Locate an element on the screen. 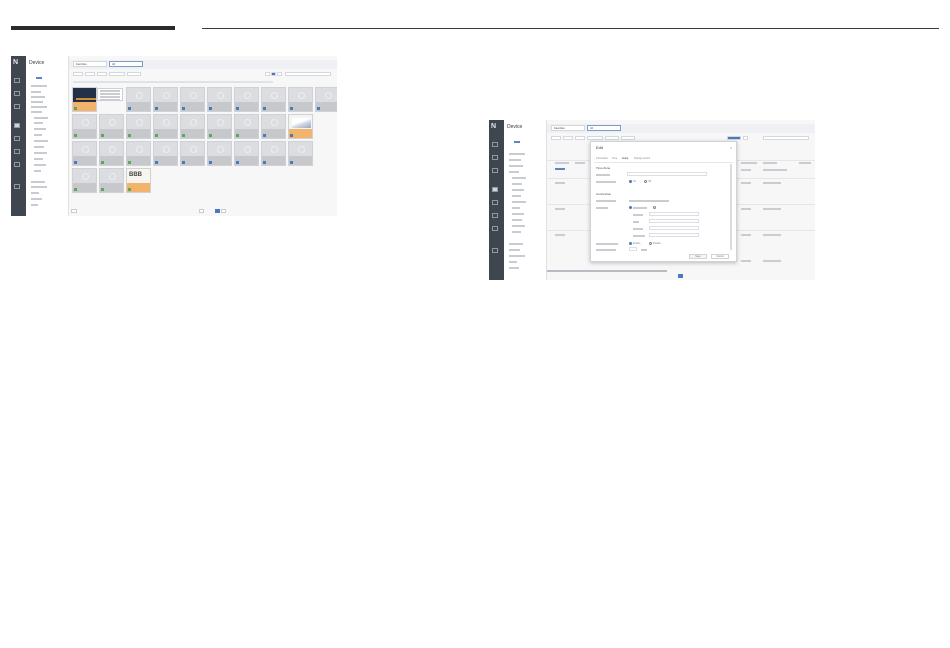  view-list-button is located at coordinates (267, 74).